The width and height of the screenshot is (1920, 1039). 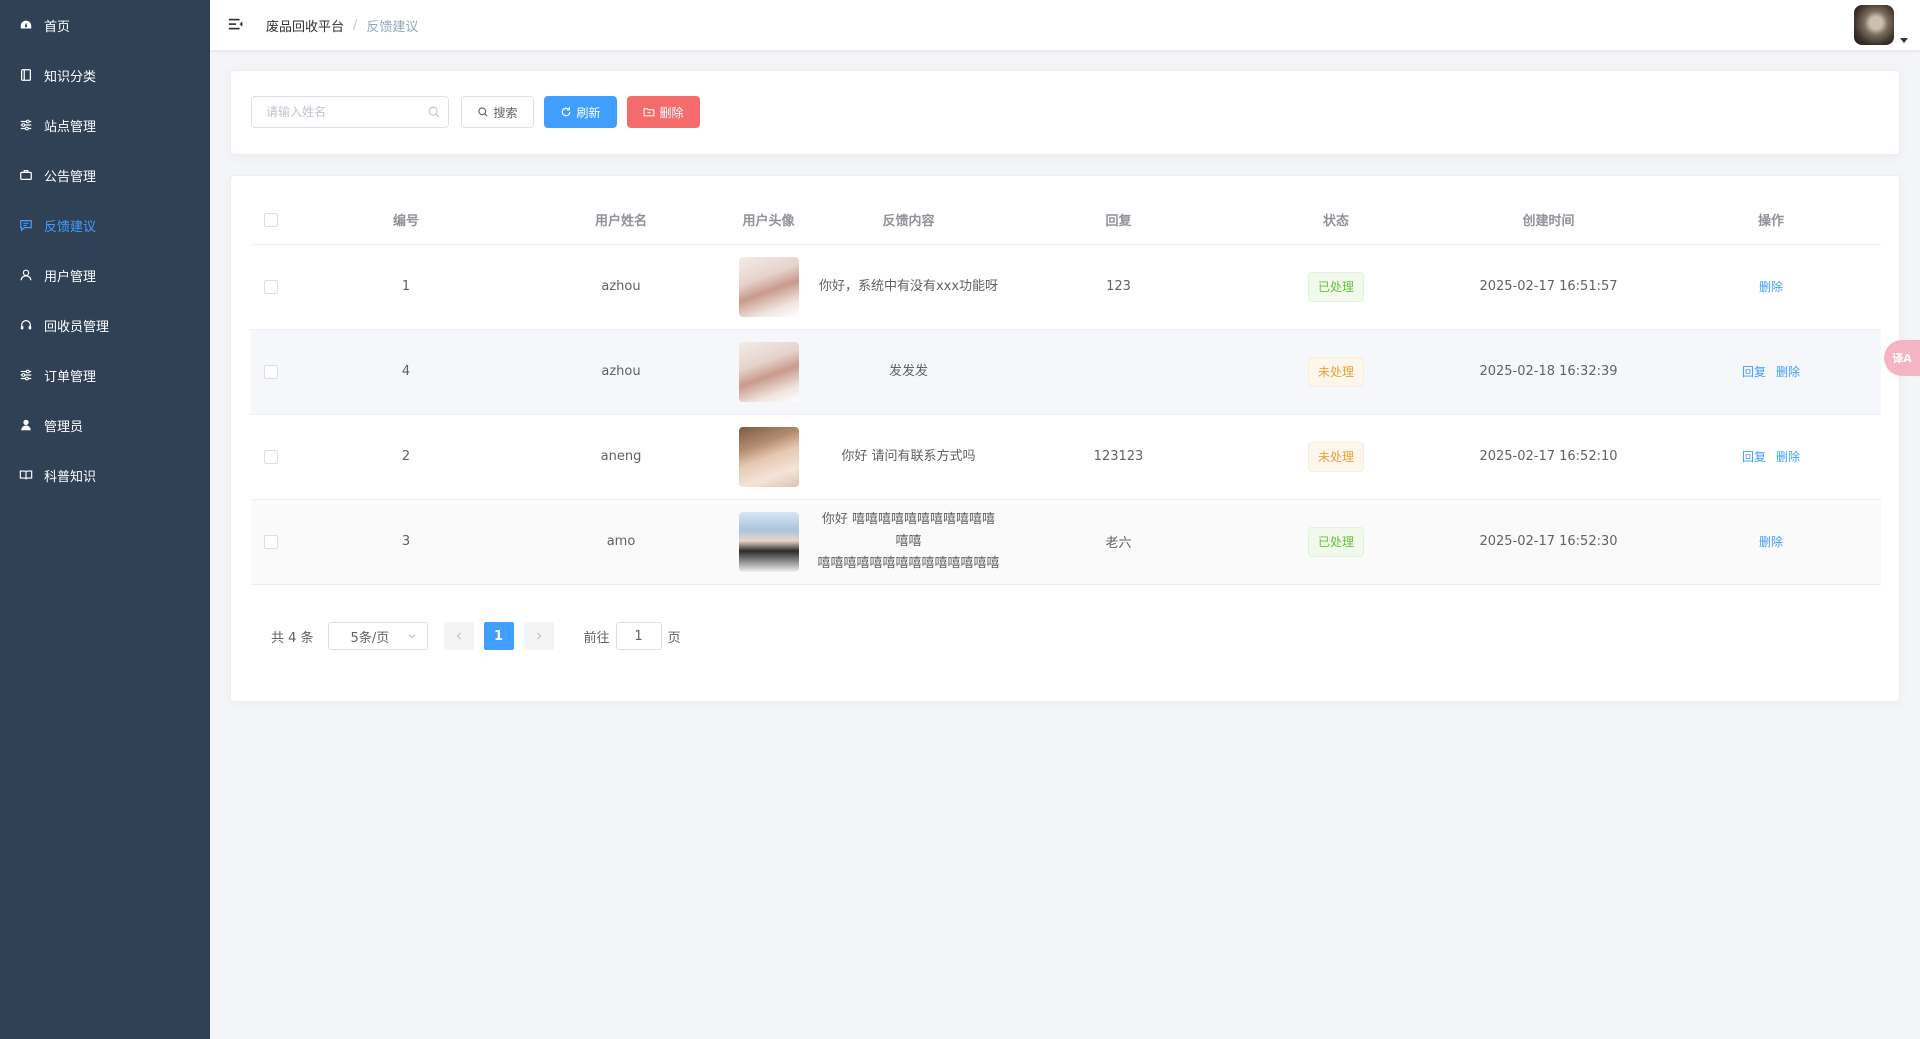 What do you see at coordinates (498, 636) in the screenshot?
I see `page-number-current: 1` at bounding box center [498, 636].